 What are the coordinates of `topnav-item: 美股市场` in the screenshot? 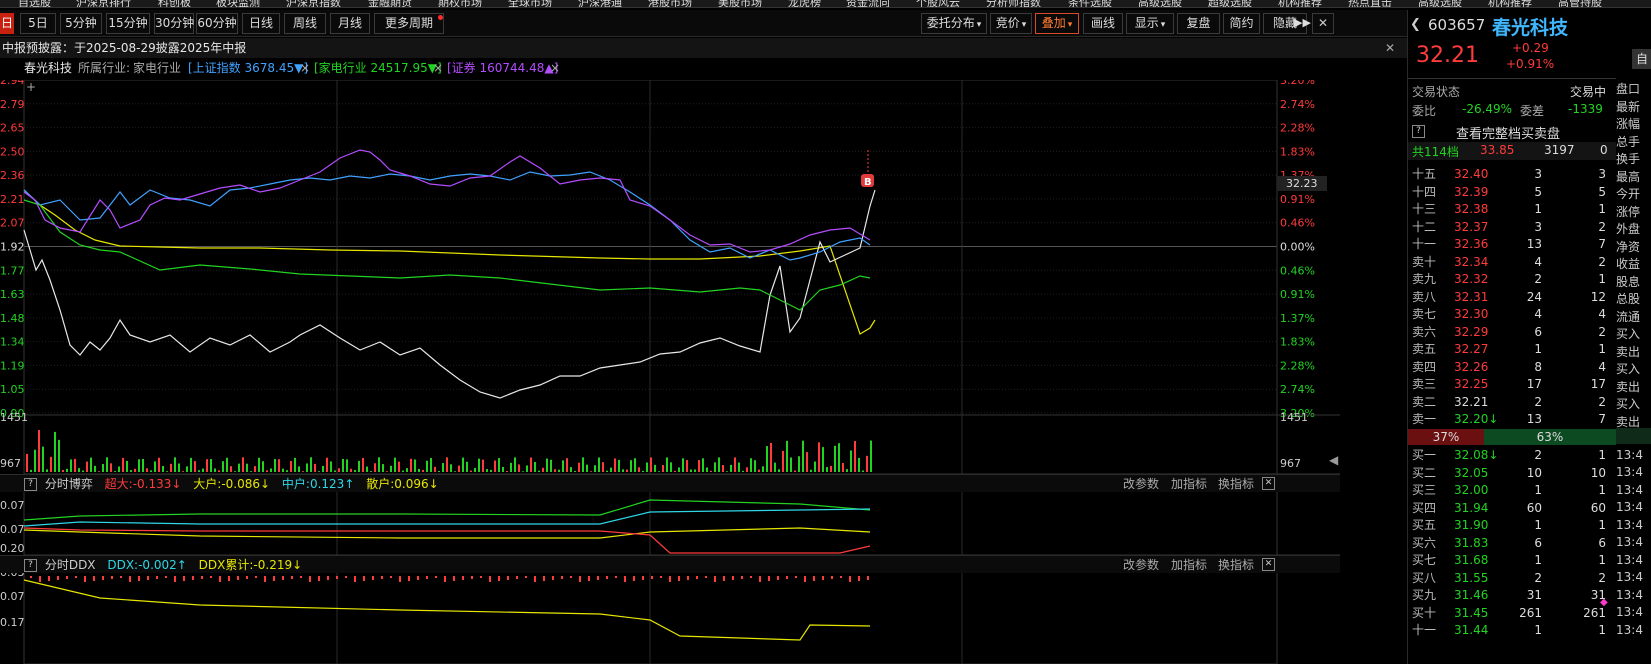 It's located at (740, 3).